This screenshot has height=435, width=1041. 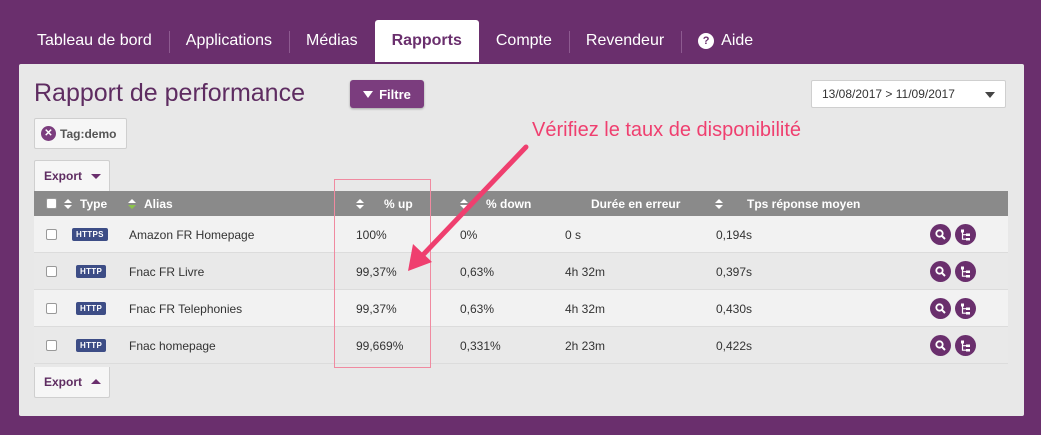 I want to click on annotation-arrow-icon, so click(x=468, y=207).